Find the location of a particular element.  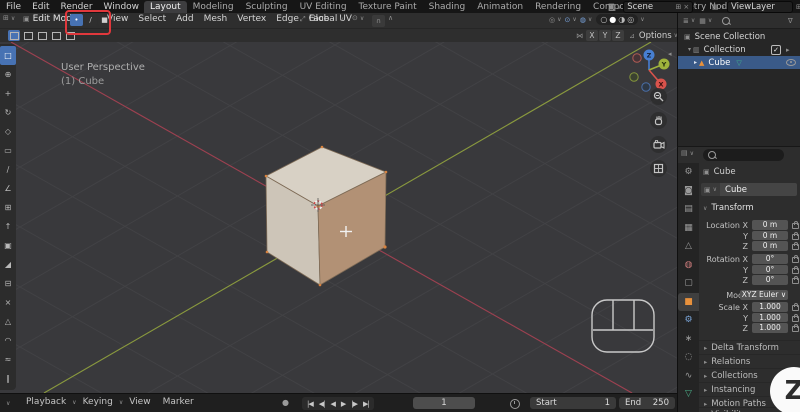

play-reverse-button: ◀ is located at coordinates (333, 404).